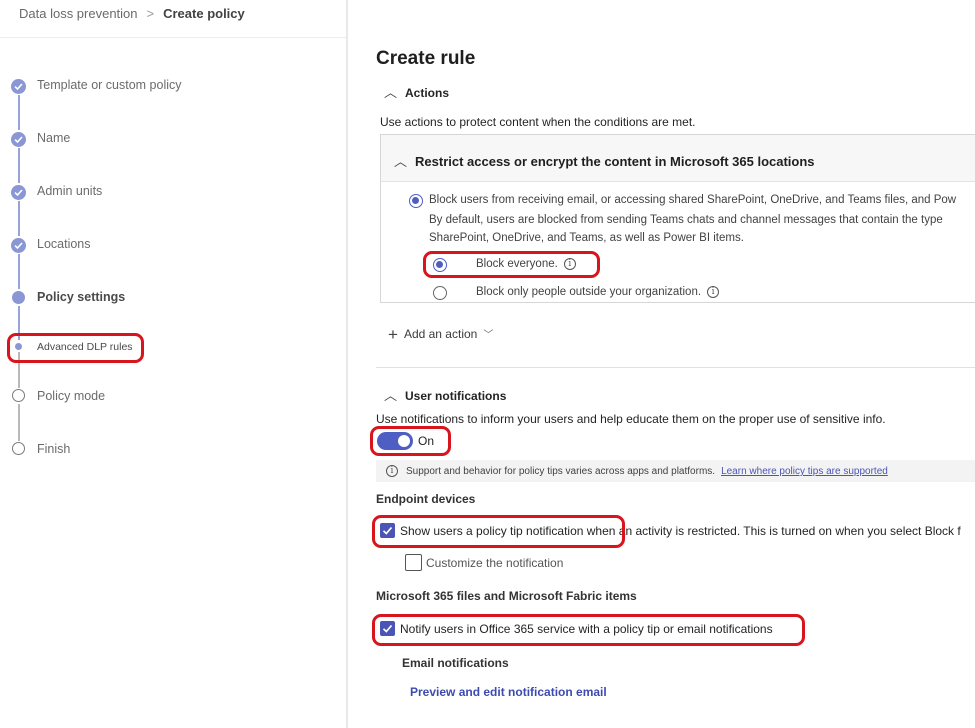  What do you see at coordinates (426, 58) in the screenshot?
I see `page-title: Create rule` at bounding box center [426, 58].